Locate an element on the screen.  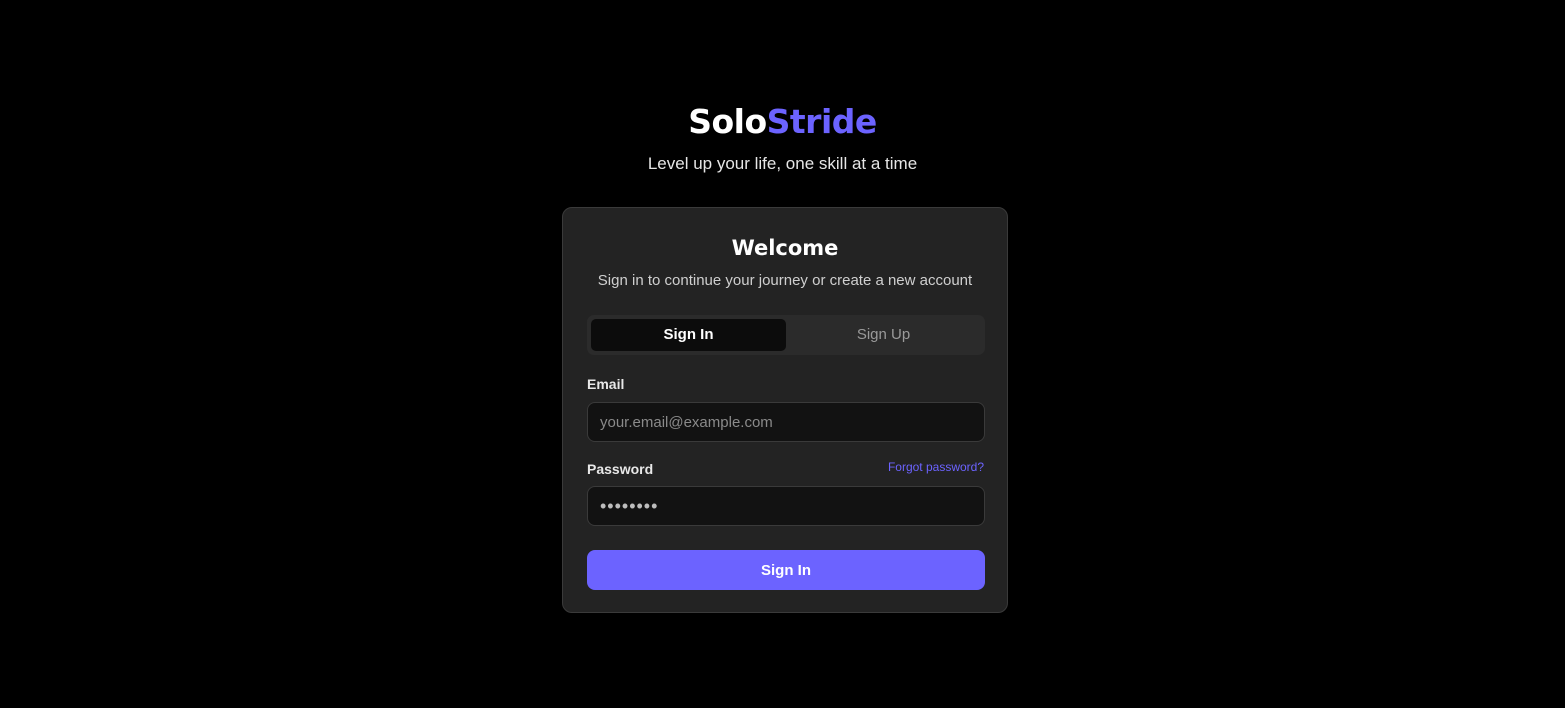
brand-name-part2: Stride is located at coordinates (822, 121).